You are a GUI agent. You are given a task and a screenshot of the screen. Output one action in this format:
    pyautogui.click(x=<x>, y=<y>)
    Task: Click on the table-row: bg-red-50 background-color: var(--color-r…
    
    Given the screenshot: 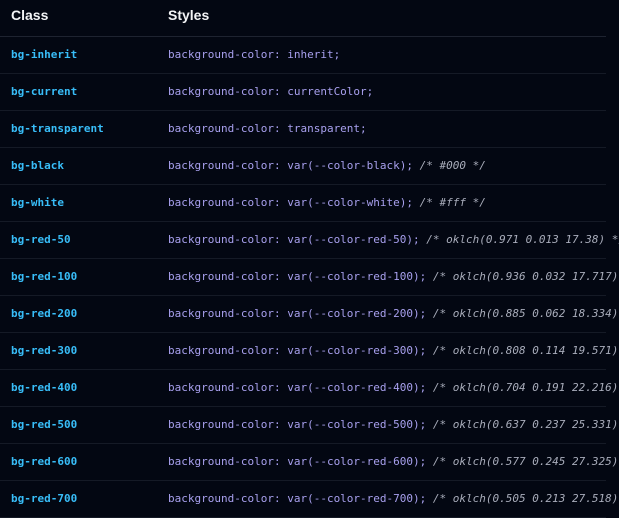 What is the action you would take?
    pyautogui.click(x=309, y=240)
    